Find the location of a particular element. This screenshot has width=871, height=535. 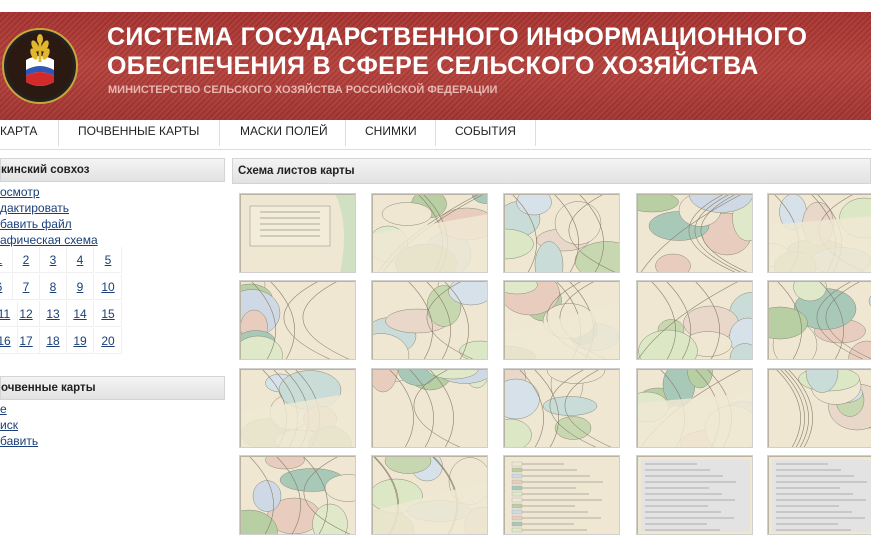

wheat-flag-emblem-icon is located at coordinates (40, 66).